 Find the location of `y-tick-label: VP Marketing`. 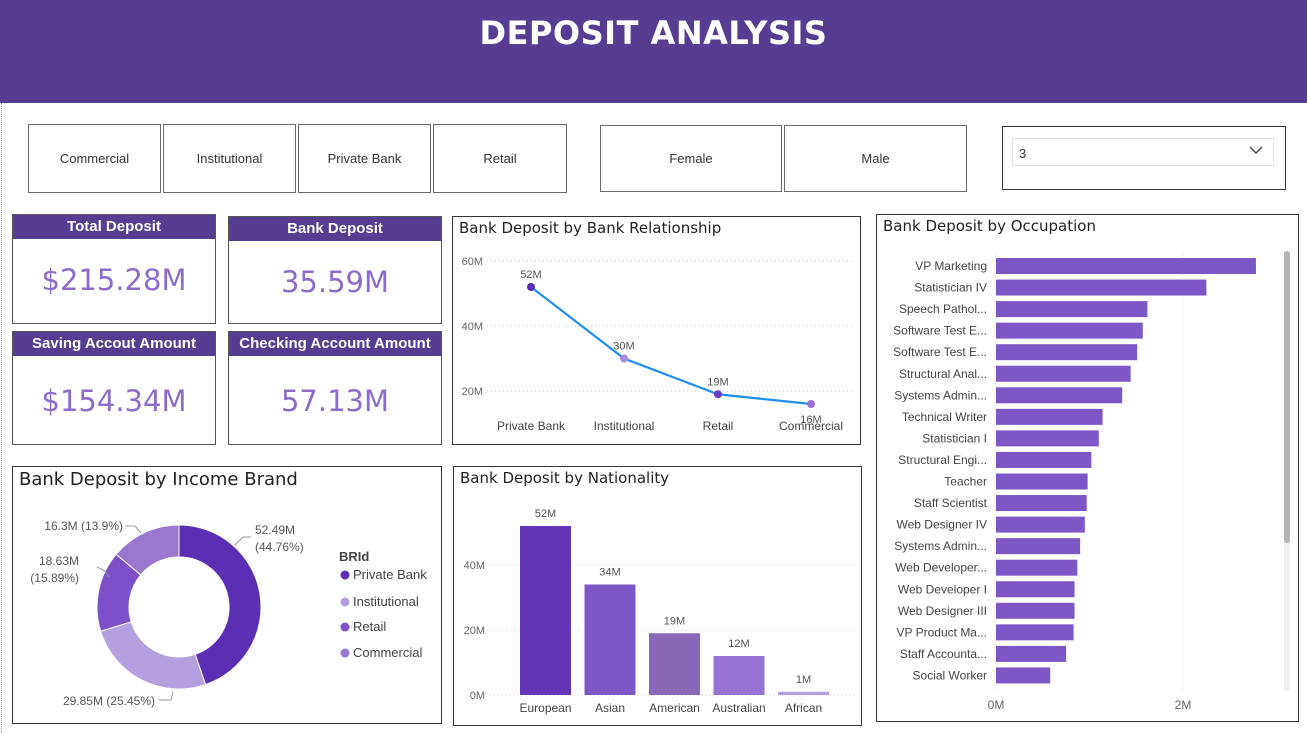

y-tick-label: VP Marketing is located at coordinates (951, 266).